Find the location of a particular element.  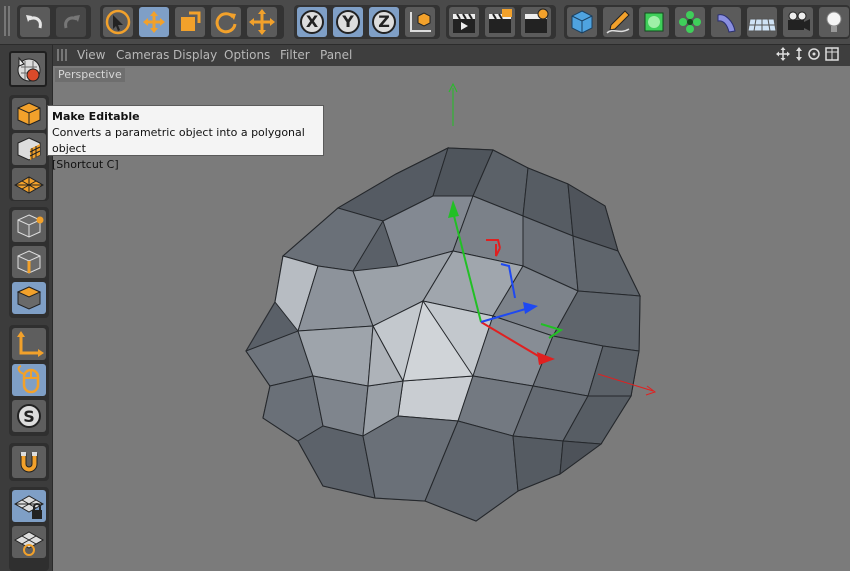

objects-group is located at coordinates (707, 22).